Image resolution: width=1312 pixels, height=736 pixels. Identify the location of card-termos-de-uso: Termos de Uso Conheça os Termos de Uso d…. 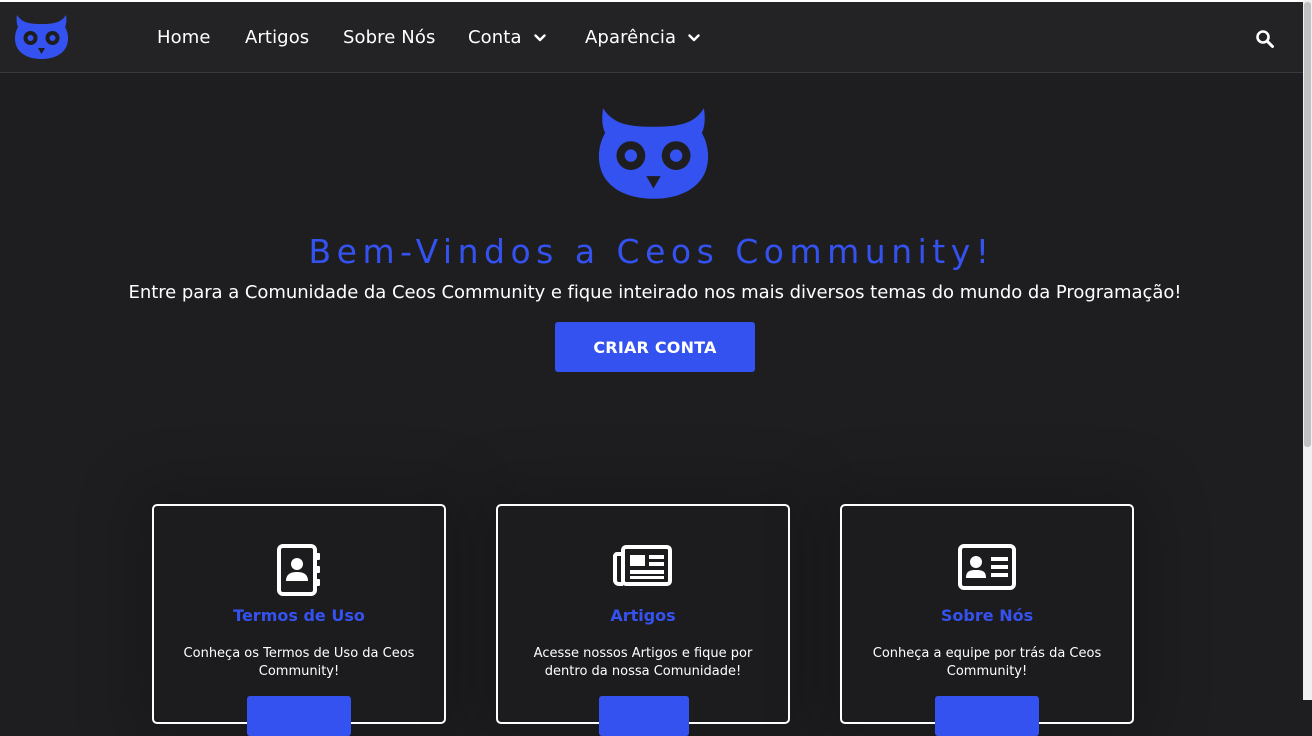
(299, 620).